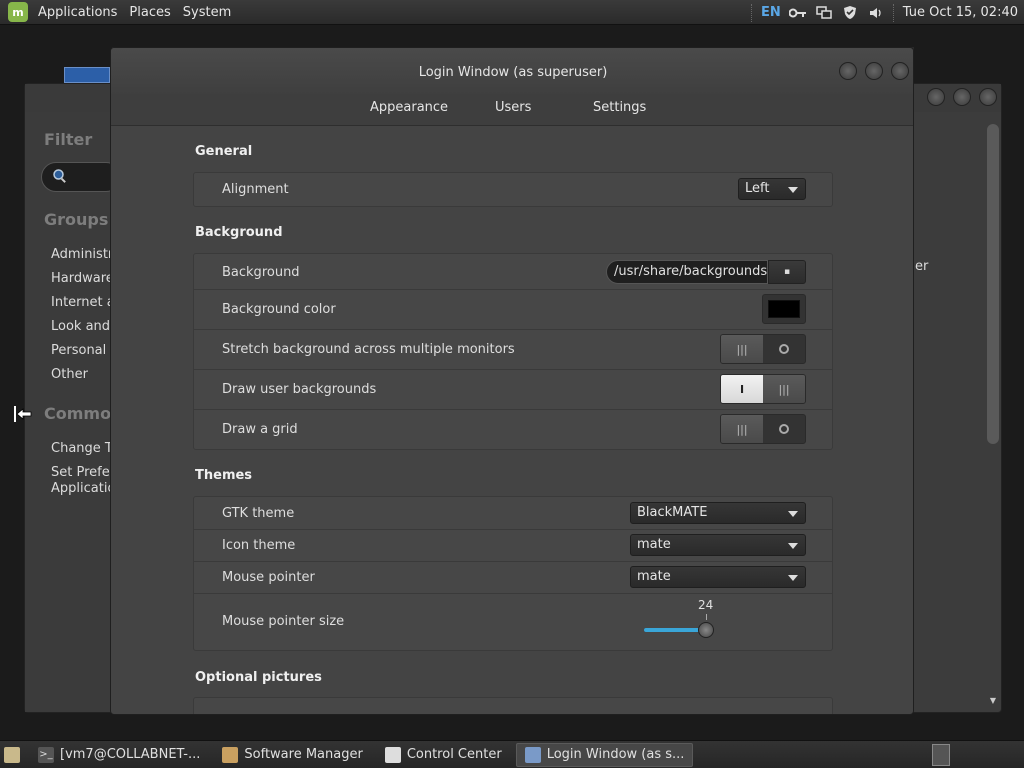 Image resolution: width=1024 pixels, height=768 pixels. Describe the element at coordinates (78, 350) in the screenshot. I see `group-personal: Personal` at that location.